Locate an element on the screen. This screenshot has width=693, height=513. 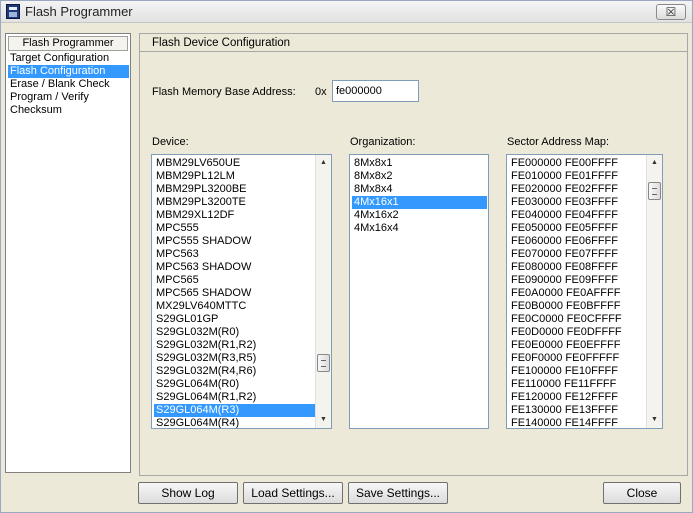
sector-map-item: FE0A0000 FE0AFFFF is located at coordinates (577, 293).